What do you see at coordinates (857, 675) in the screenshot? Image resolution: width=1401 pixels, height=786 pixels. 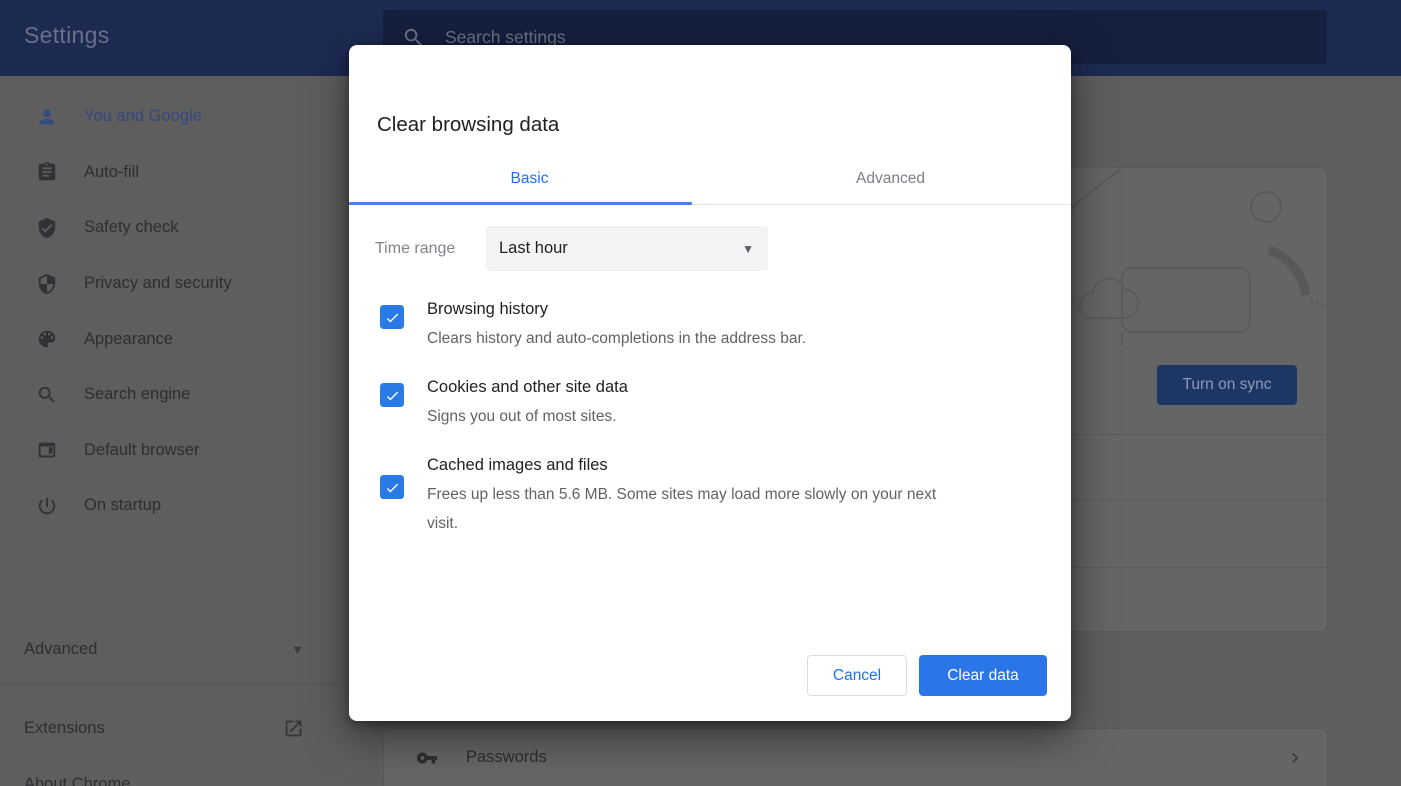 I see `cancel-button: Cancel` at bounding box center [857, 675].